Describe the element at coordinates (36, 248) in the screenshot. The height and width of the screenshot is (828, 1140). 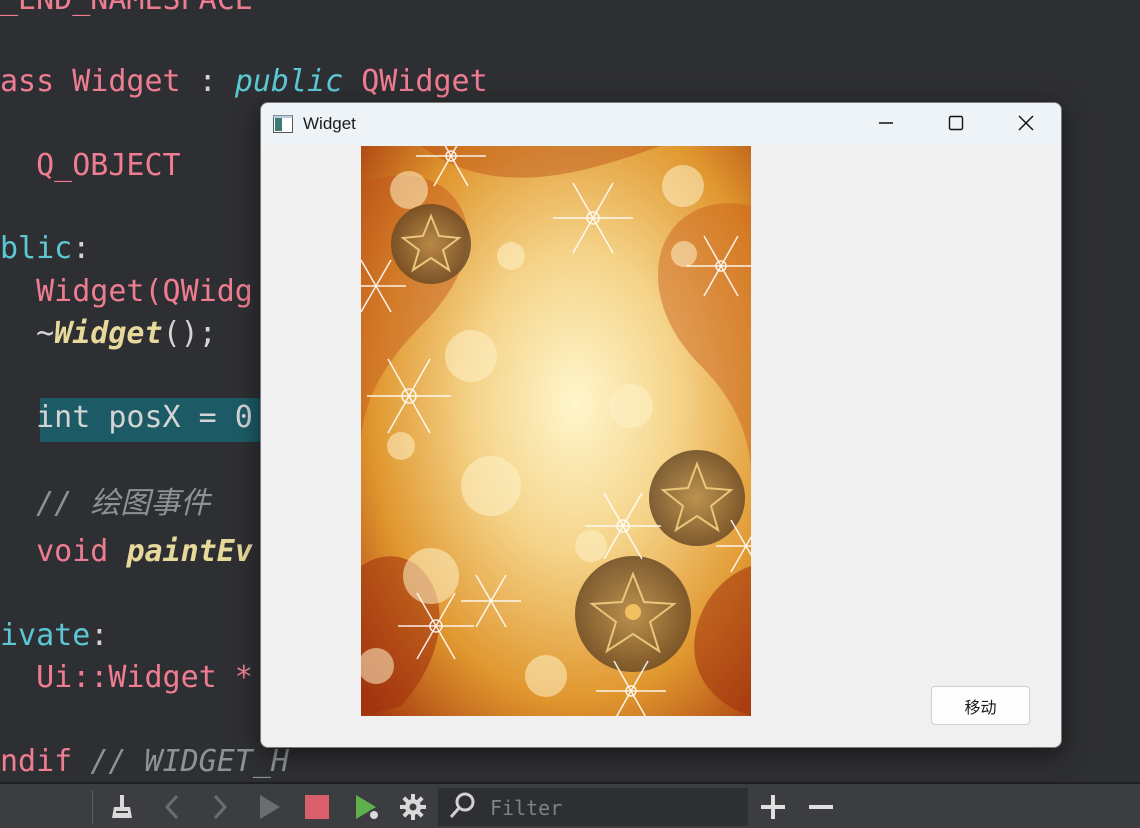
I see `code-token: blic` at that location.